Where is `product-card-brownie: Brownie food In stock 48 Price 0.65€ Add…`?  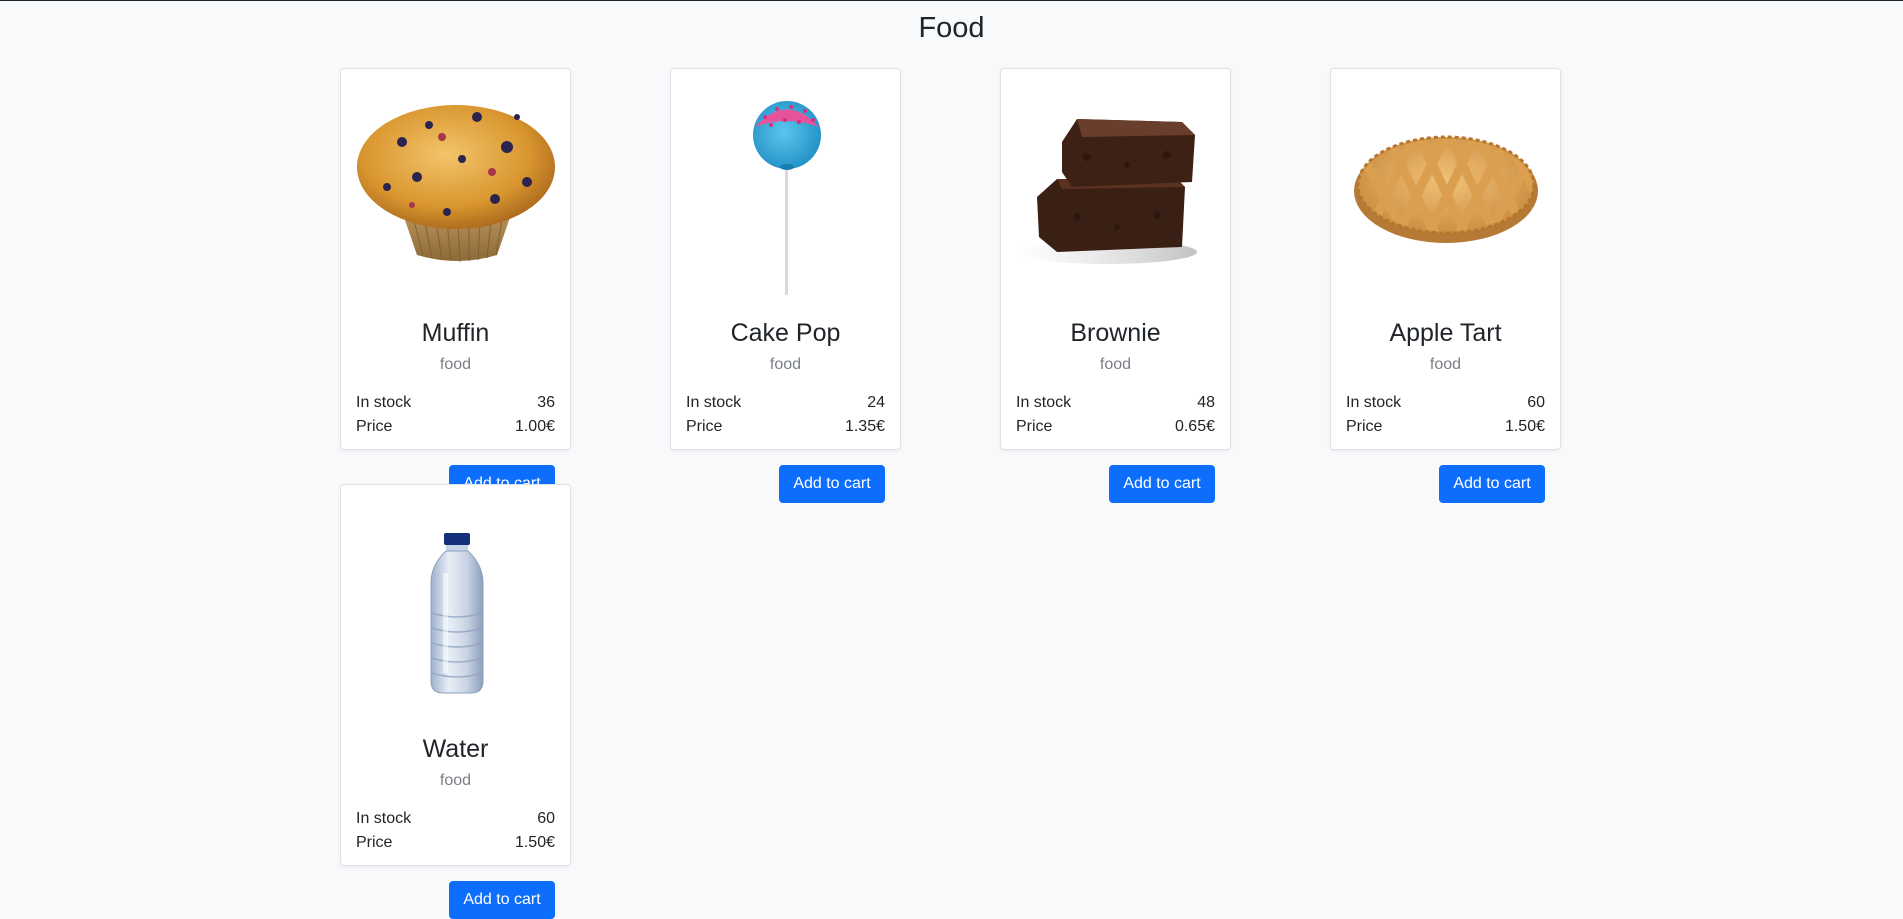
product-card-brownie: Brownie food In stock 48 Price 0.65€ Add… is located at coordinates (1115, 285).